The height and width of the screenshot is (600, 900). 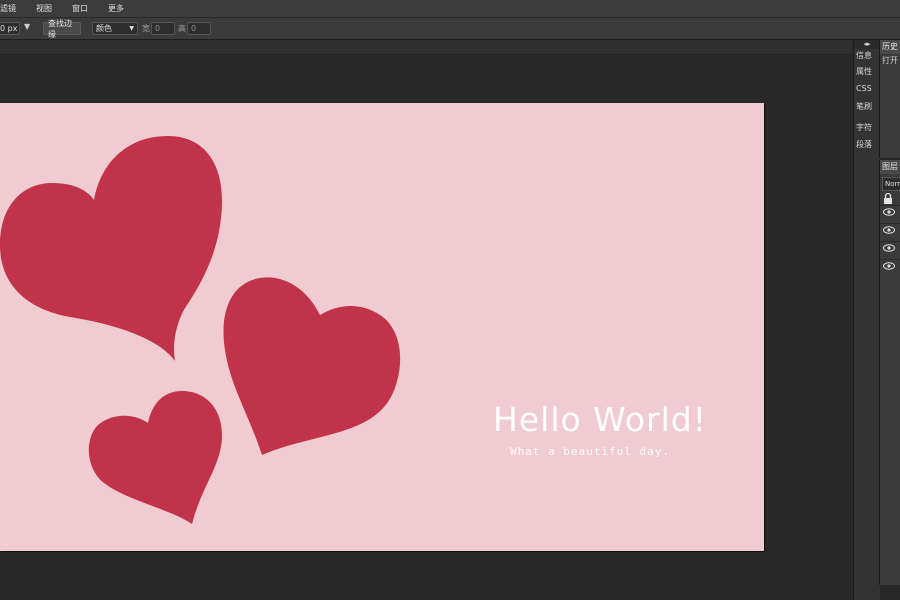 I want to click on options-bar: 0 px ▼ 查找边缘 颜色 ▼ 宽 0 高 0, so click(x=450, y=29).